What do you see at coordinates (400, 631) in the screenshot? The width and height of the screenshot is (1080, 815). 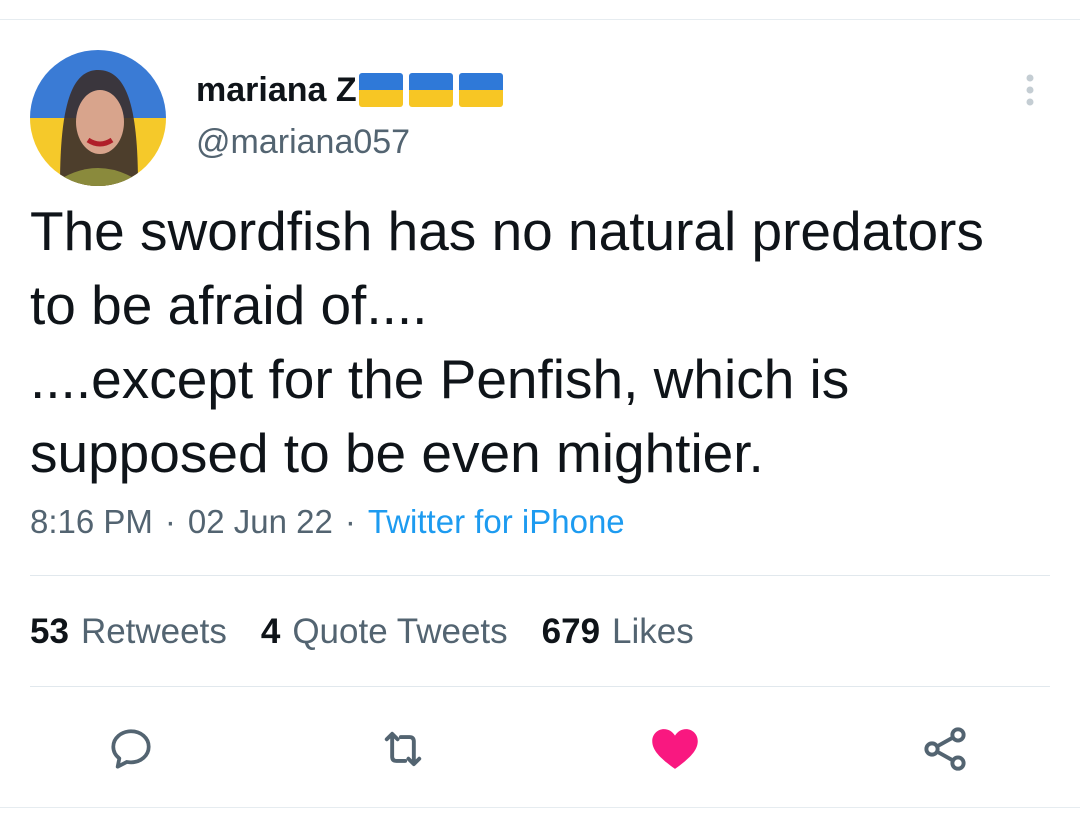 I see `quote-tweets-label: Quote Tweets` at bounding box center [400, 631].